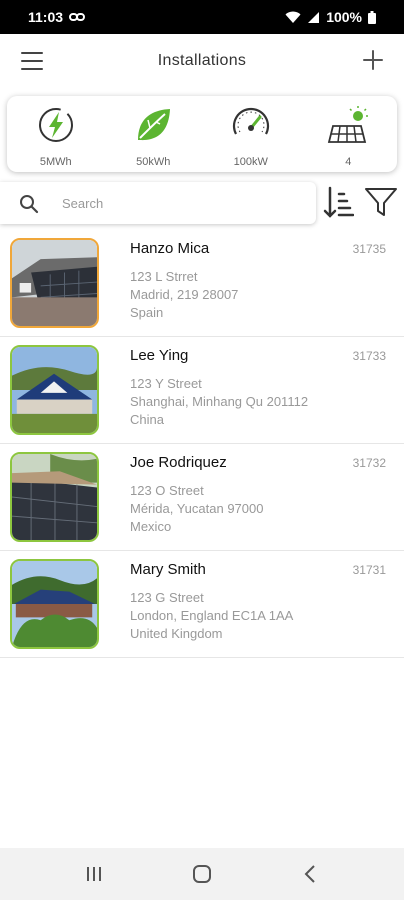 The width and height of the screenshot is (404, 900). I want to click on status-bar: 11:03 100%, so click(202, 17).